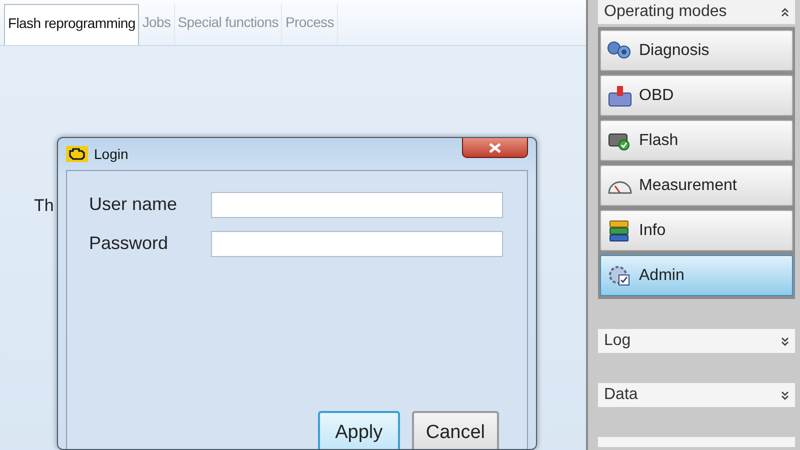 This screenshot has width=800, height=450. Describe the element at coordinates (44, 205) in the screenshot. I see `background-text: Th` at that location.